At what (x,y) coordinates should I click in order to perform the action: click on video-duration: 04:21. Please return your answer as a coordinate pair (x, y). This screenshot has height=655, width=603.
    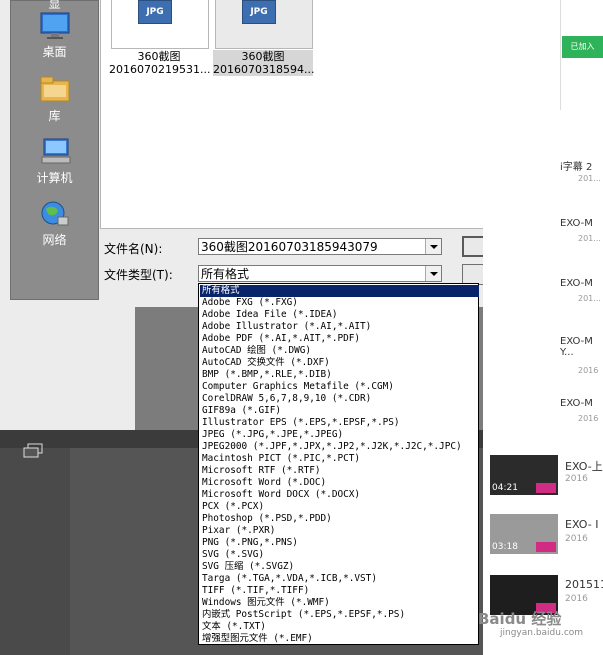
    Looking at the image, I should click on (505, 488).